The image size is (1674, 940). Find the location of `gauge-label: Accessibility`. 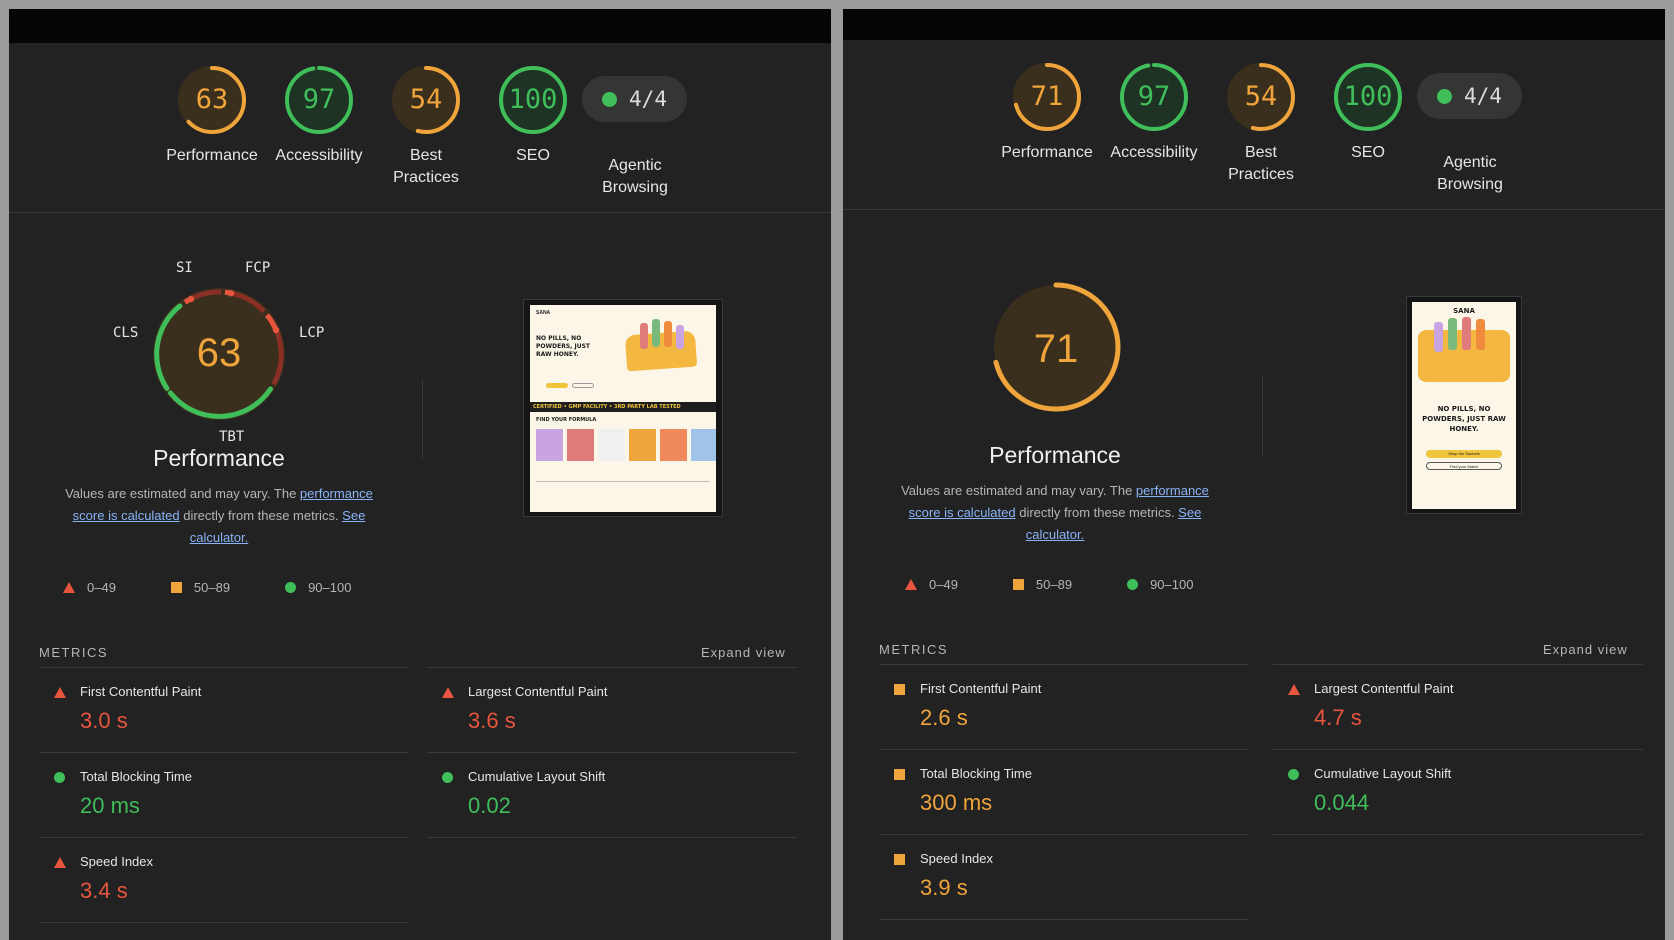

gauge-label: Accessibility is located at coordinates (1154, 152).